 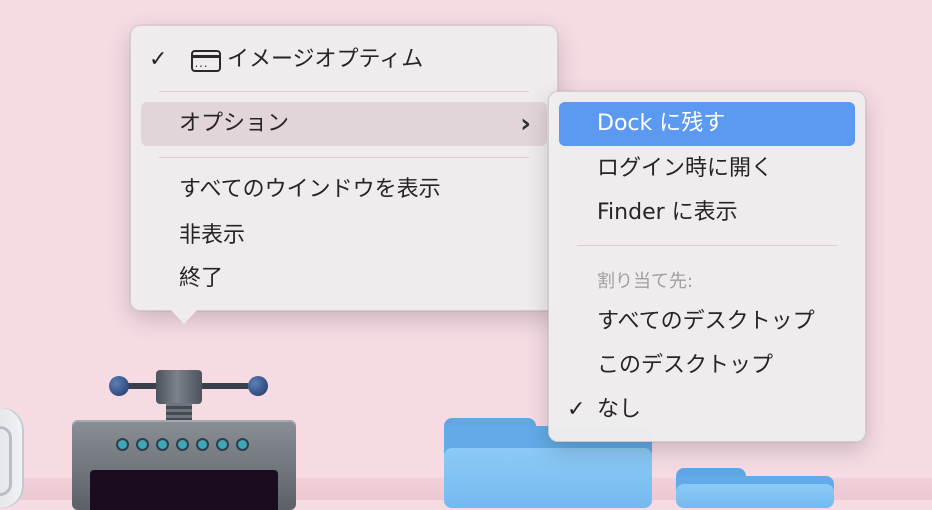 I want to click on menu-item-none: ✓ なし, so click(x=707, y=410).